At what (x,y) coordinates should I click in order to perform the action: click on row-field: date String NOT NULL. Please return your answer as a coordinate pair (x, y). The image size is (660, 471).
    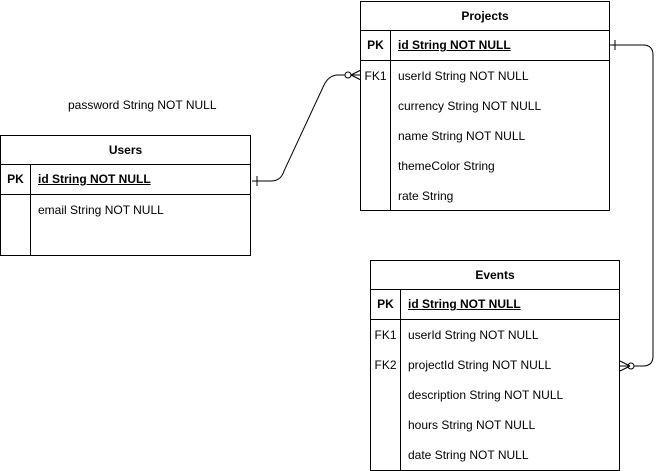
    Looking at the image, I should click on (468, 455).